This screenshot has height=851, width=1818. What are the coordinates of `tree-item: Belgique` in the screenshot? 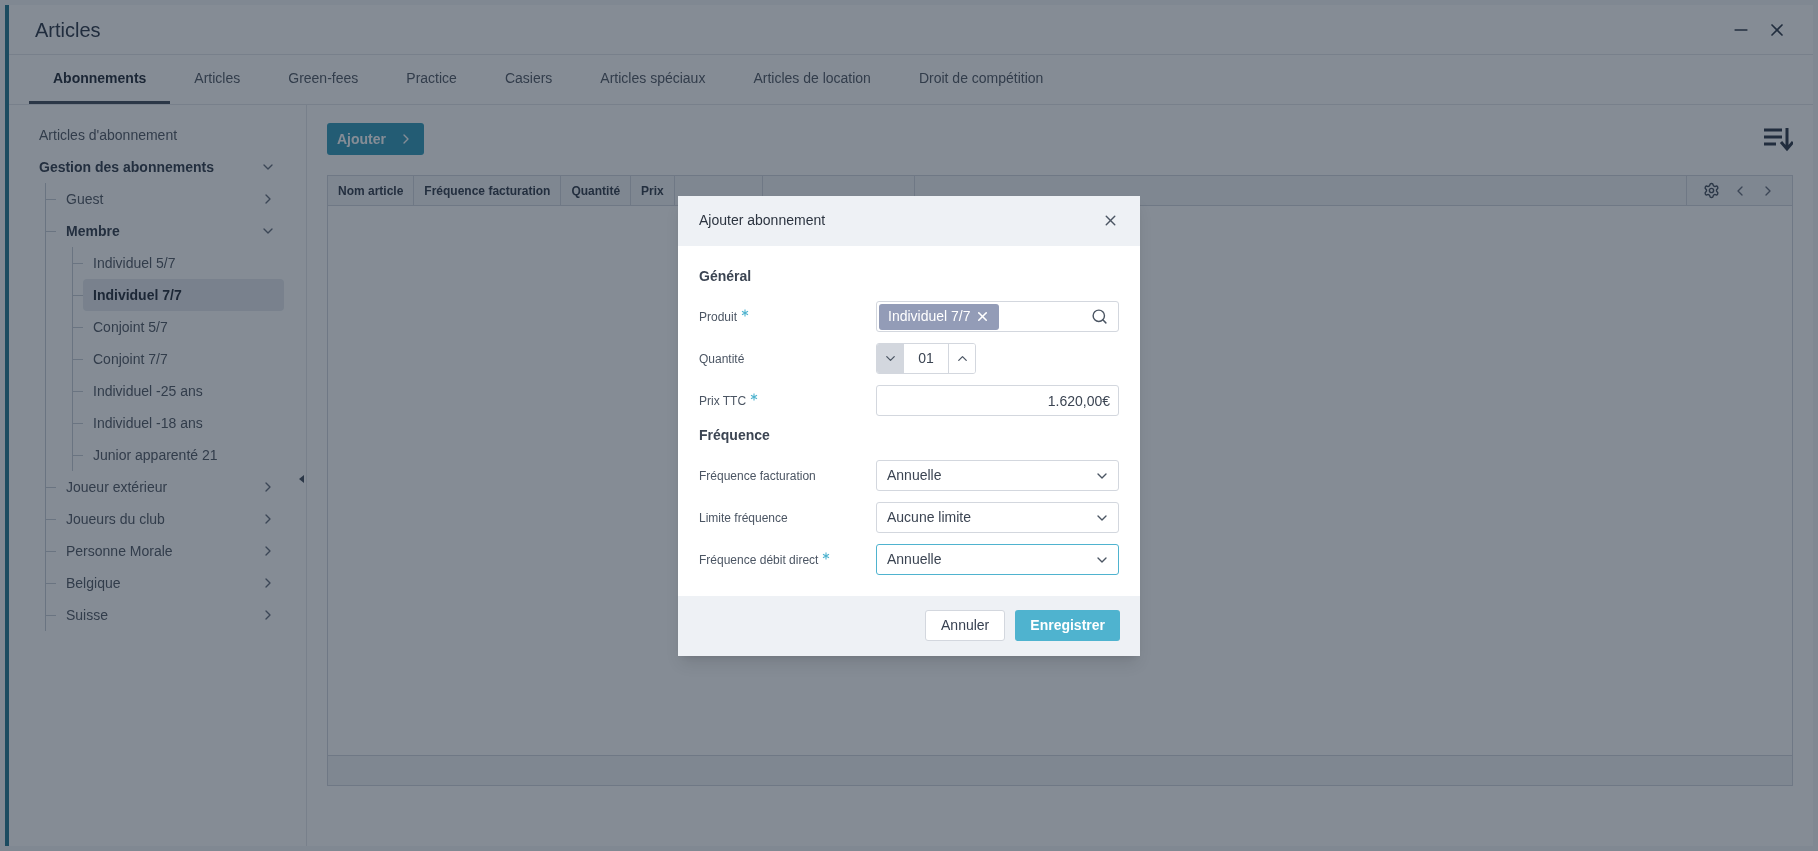 It's located at (170, 583).